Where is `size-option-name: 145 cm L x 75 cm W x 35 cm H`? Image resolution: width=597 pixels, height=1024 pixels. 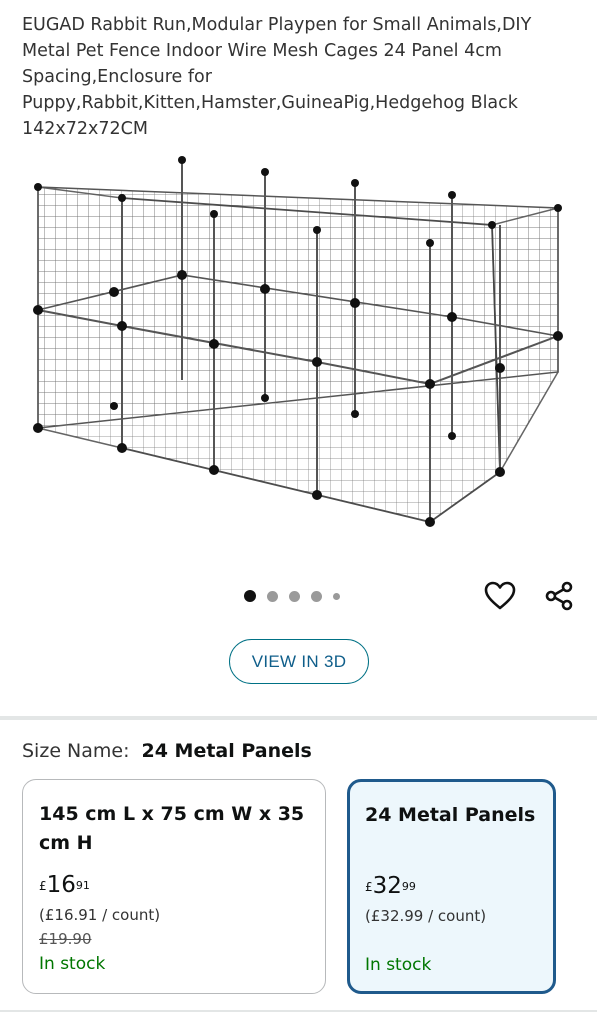 size-option-name: 145 cm L x 75 cm W x 35 cm H is located at coordinates (172, 828).